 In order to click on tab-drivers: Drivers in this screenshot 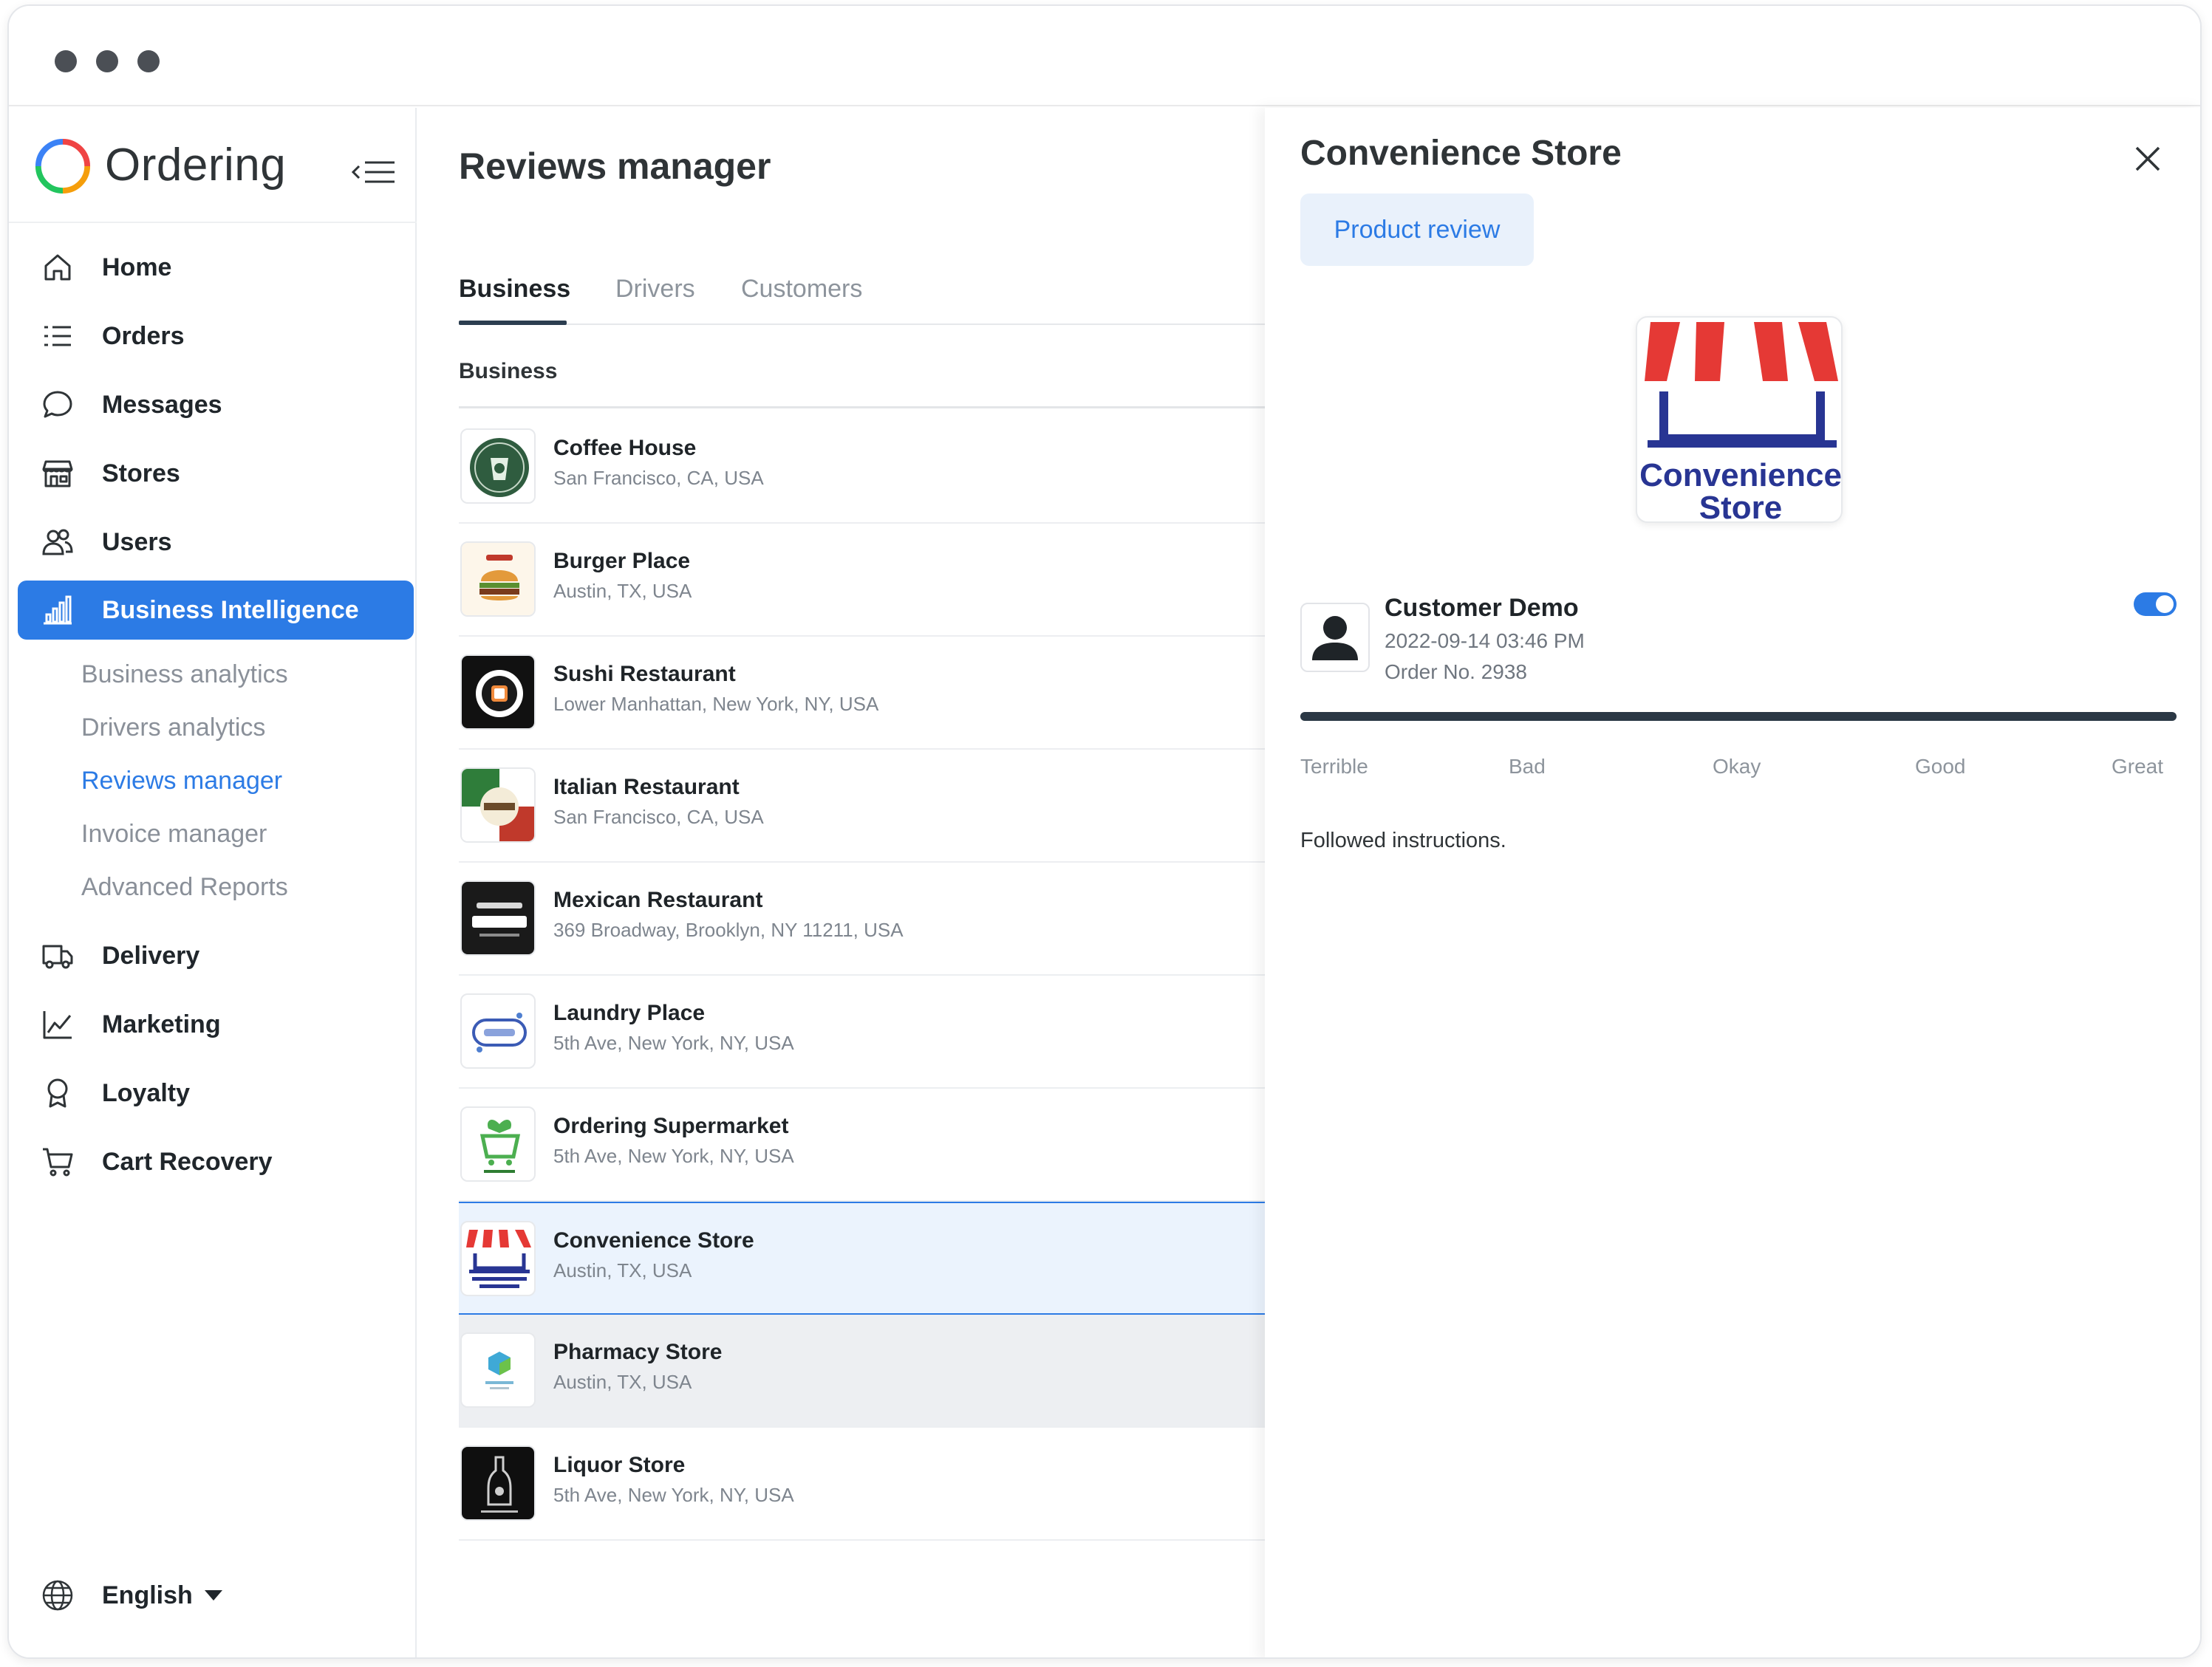, I will do `click(655, 289)`.